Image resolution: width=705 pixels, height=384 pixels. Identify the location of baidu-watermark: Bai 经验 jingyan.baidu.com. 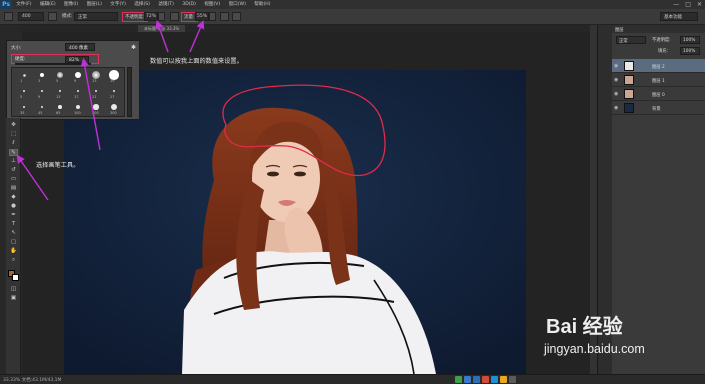
(602, 336).